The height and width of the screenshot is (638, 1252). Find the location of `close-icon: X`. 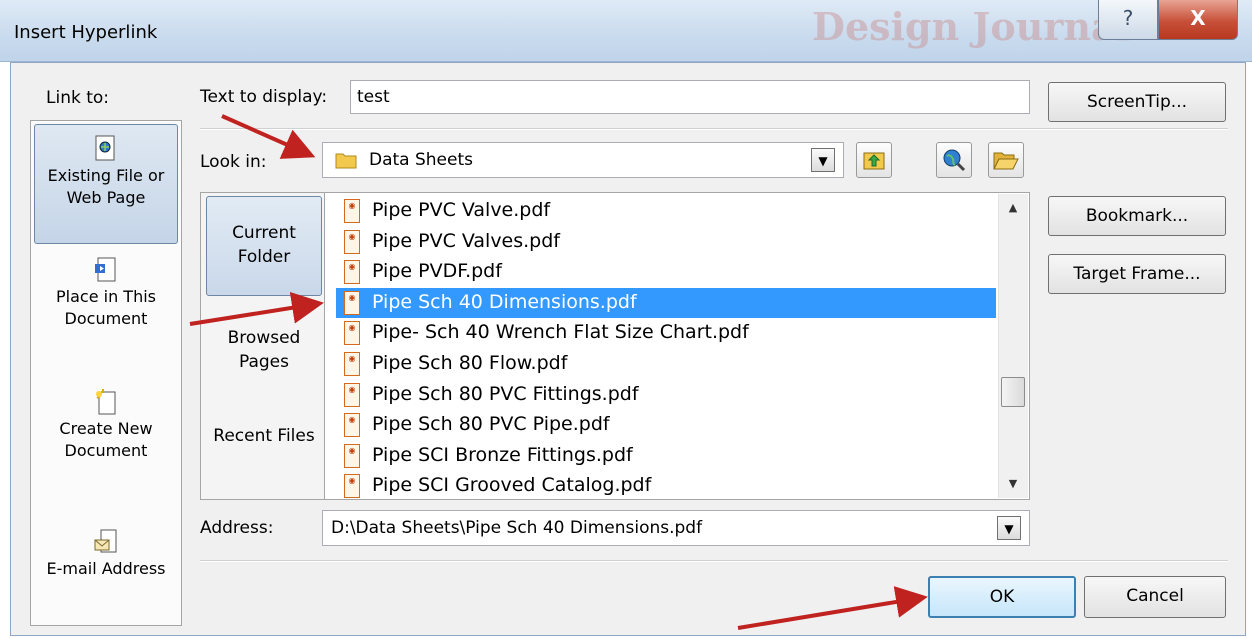

close-icon: X is located at coordinates (1198, 18).